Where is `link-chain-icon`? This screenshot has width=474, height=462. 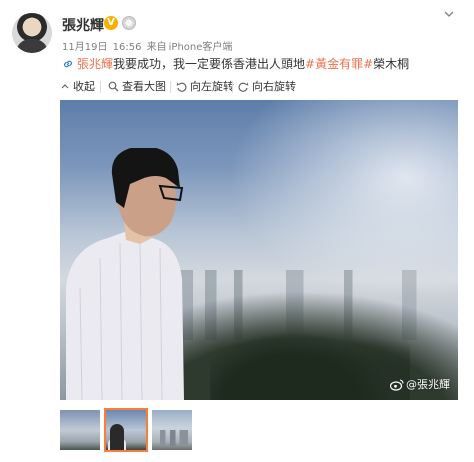 link-chain-icon is located at coordinates (68, 64).